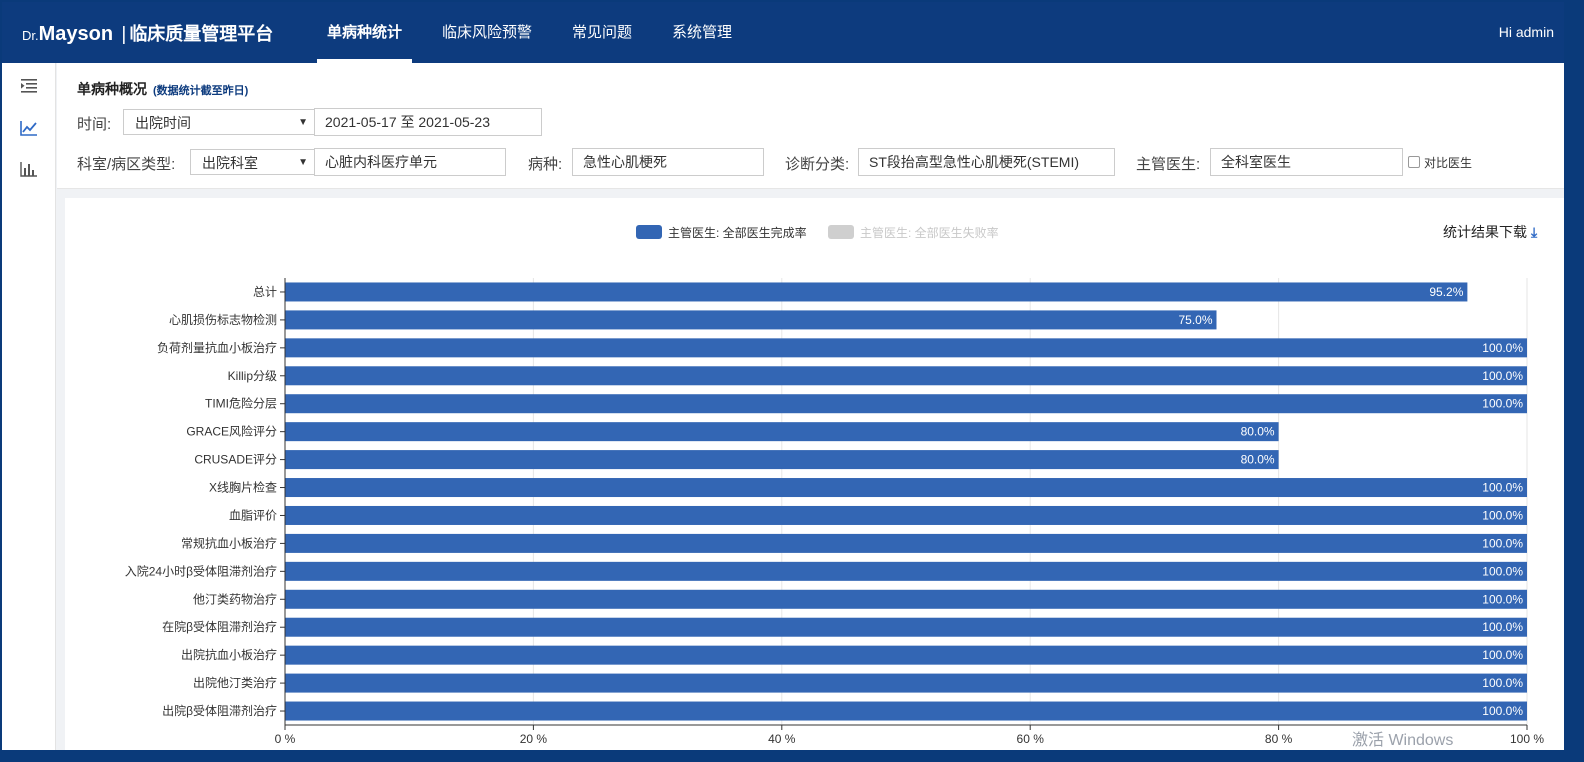 This screenshot has height=762, width=1584. What do you see at coordinates (1403, 740) in the screenshot?
I see `windows-activation-watermark: 激活 Windows` at bounding box center [1403, 740].